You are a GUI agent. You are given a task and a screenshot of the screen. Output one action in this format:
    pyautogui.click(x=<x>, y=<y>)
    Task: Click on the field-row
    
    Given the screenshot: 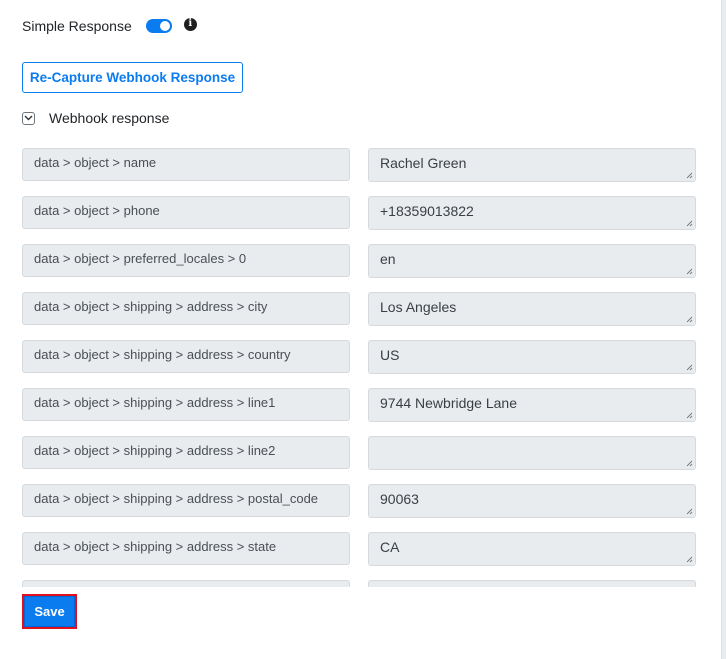 What is the action you would take?
    pyautogui.click(x=359, y=583)
    